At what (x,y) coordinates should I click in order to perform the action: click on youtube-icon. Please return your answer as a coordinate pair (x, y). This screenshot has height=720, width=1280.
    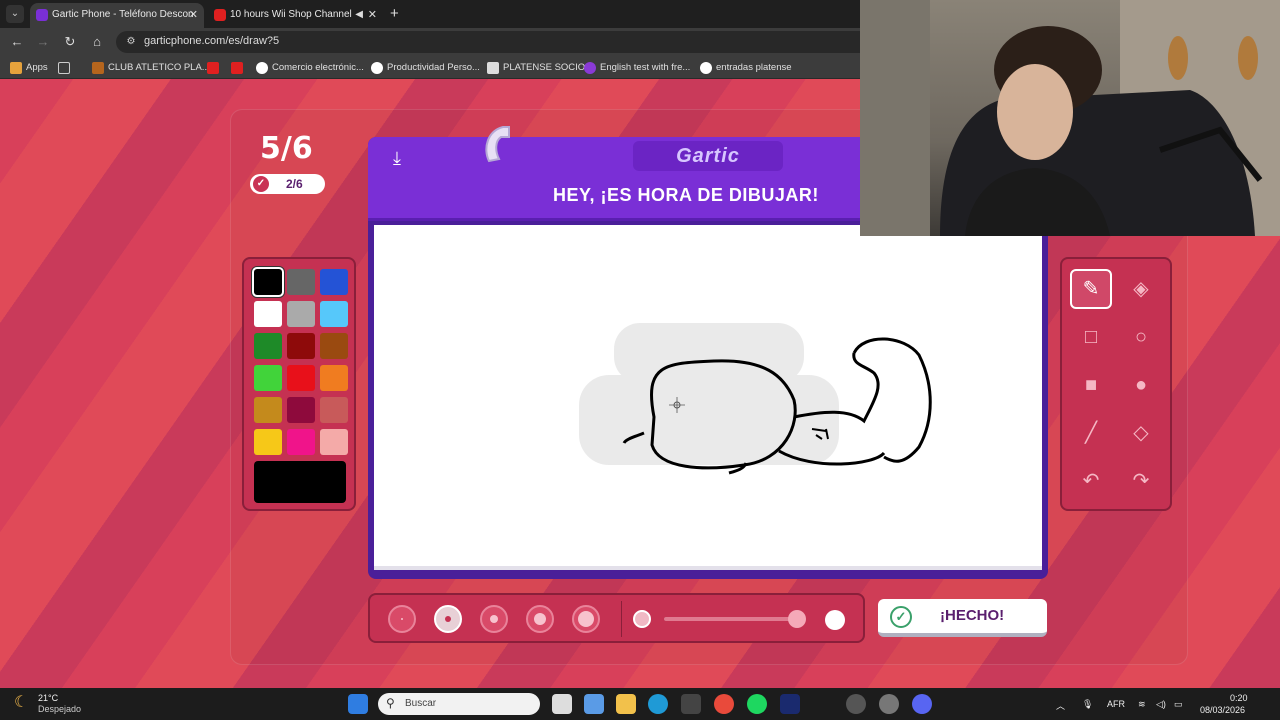
    Looking at the image, I should click on (213, 68).